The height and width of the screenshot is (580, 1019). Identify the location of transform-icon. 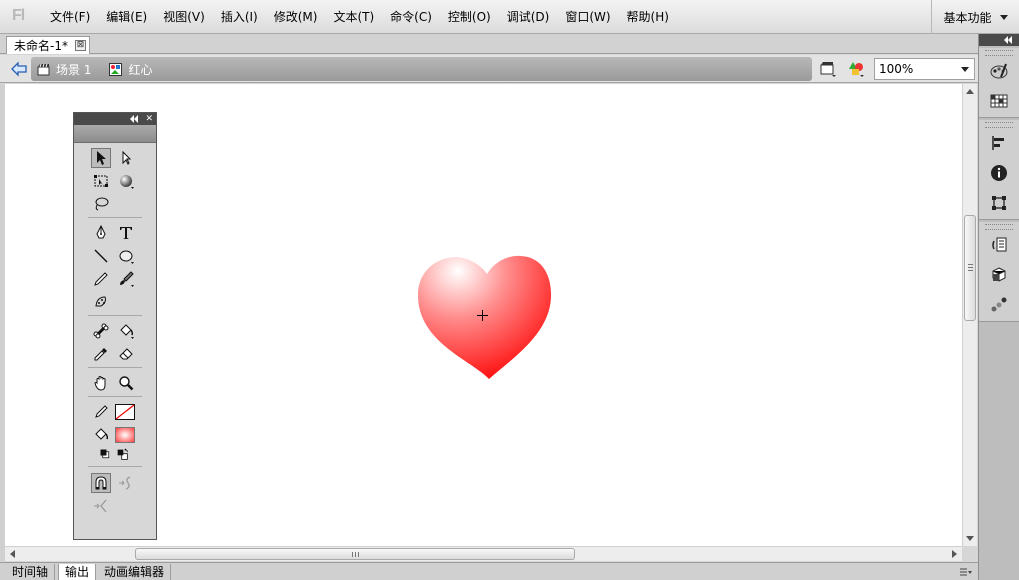
(999, 203).